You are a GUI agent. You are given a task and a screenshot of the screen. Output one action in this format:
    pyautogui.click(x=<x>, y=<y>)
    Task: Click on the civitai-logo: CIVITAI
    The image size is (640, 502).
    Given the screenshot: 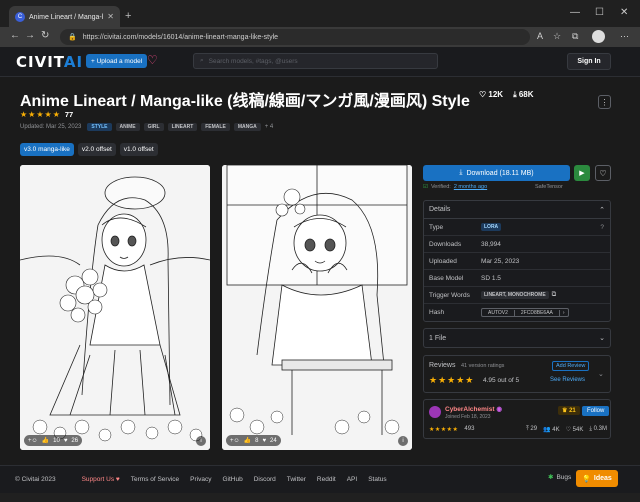 What is the action you would take?
    pyautogui.click(x=49, y=62)
    